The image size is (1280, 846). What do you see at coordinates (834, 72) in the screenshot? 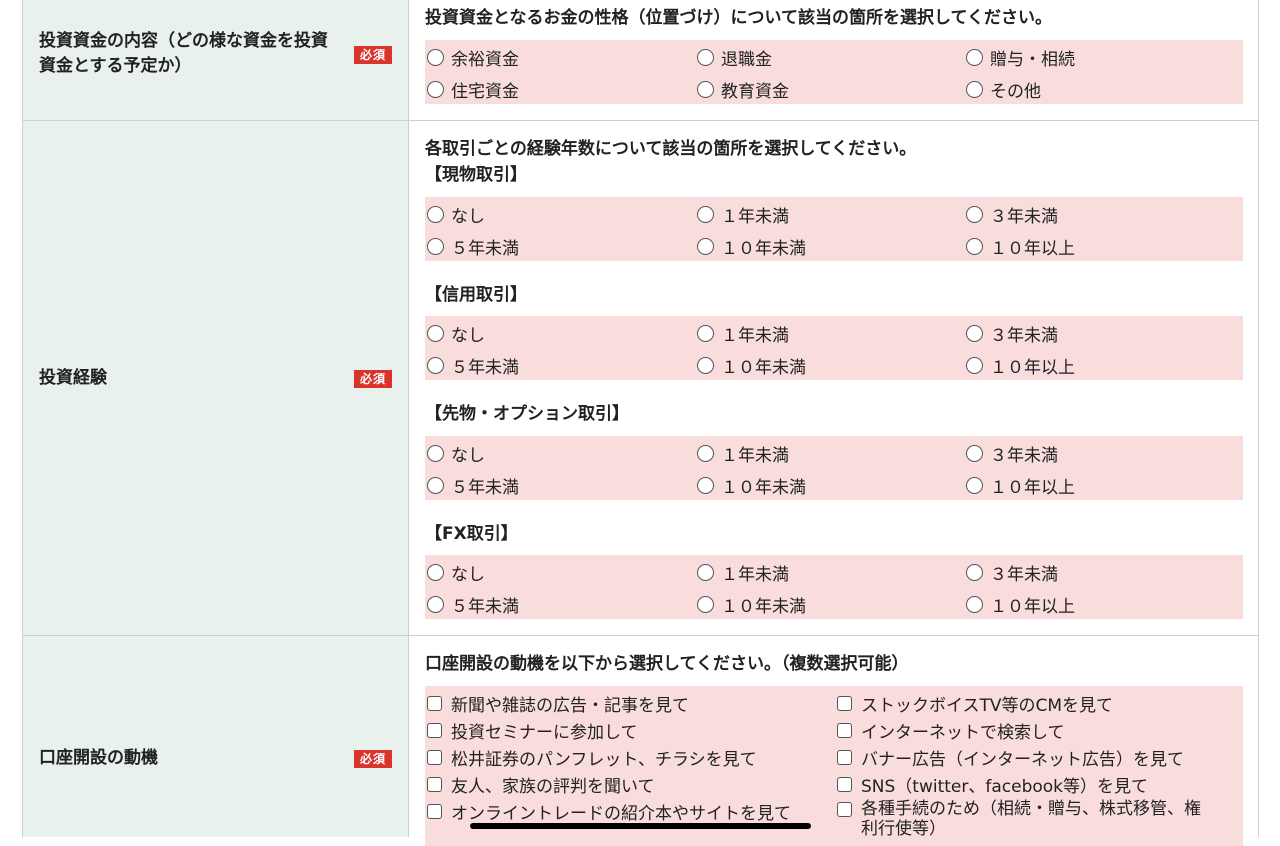
I see `fund-nature-options: 余裕資金 退職金 贈与・相続 住宅資金 教育資金 その他` at bounding box center [834, 72].